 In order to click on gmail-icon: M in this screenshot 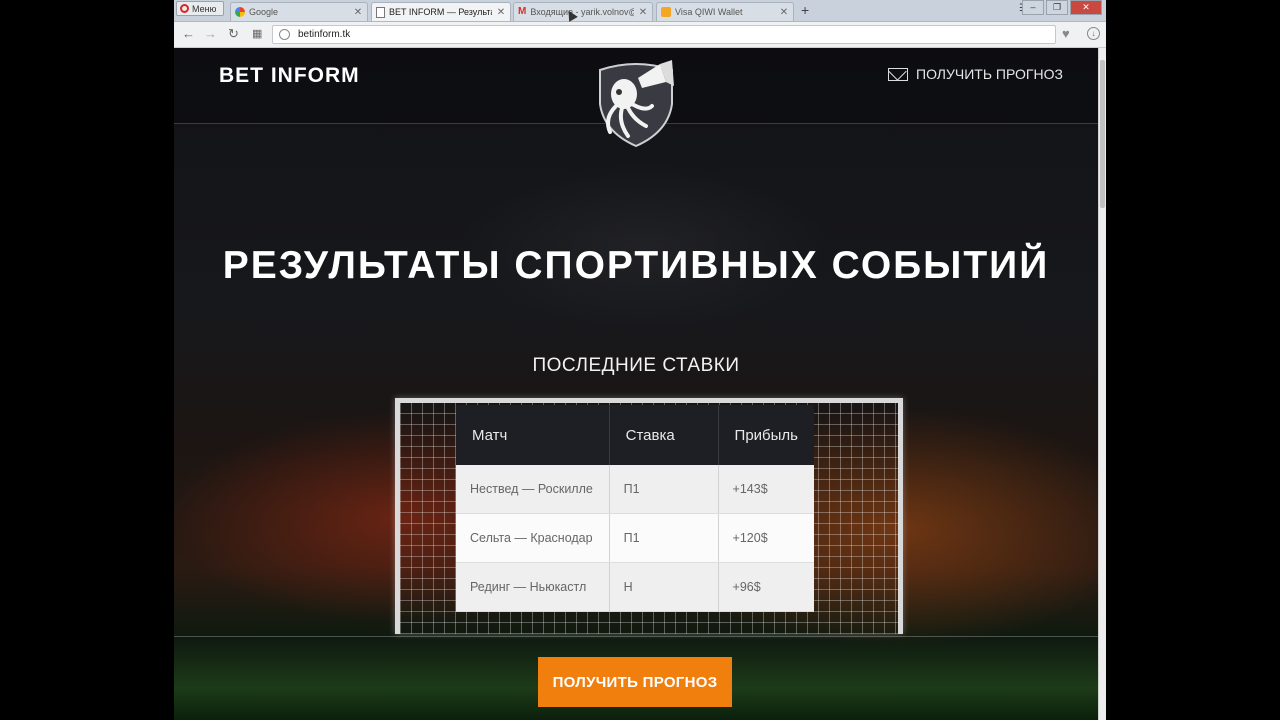, I will do `click(522, 11)`.